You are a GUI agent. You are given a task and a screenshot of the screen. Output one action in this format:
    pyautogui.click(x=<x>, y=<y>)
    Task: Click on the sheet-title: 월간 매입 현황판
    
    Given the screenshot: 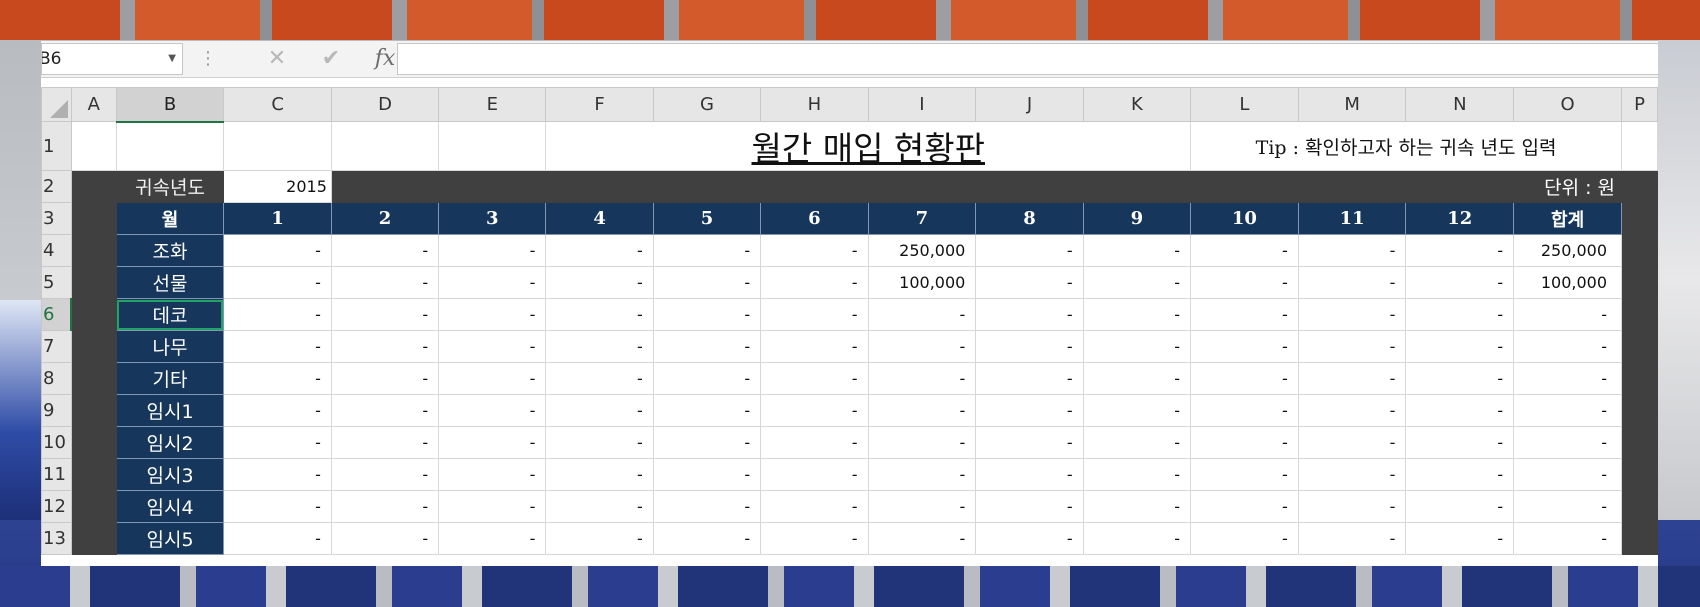 What is the action you would take?
    pyautogui.click(x=868, y=146)
    